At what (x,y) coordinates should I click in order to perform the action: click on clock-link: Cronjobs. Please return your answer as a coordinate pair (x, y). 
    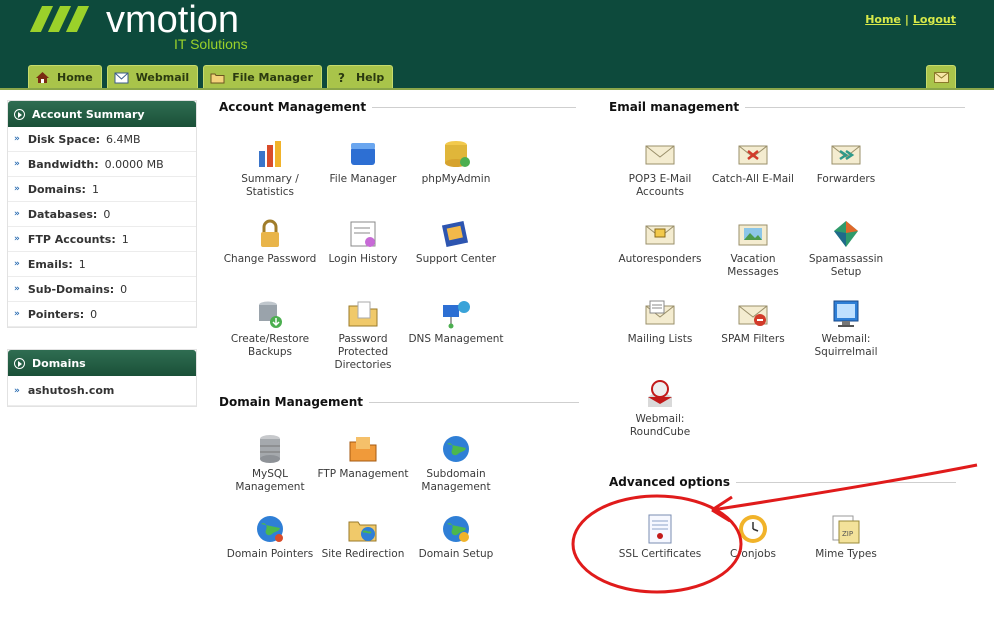
    Looking at the image, I should click on (753, 536).